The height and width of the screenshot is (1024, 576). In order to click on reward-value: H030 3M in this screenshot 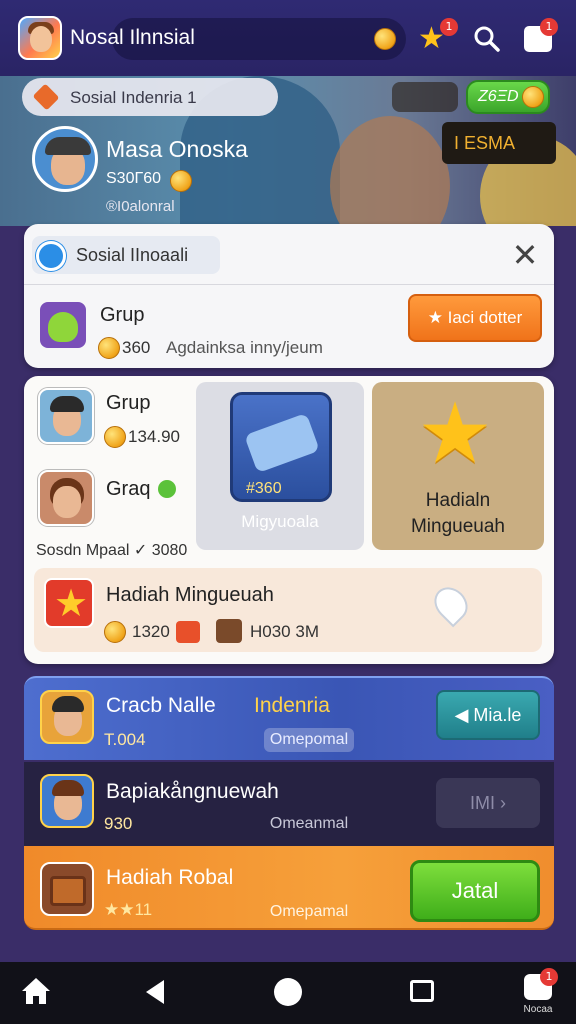, I will do `click(284, 631)`.